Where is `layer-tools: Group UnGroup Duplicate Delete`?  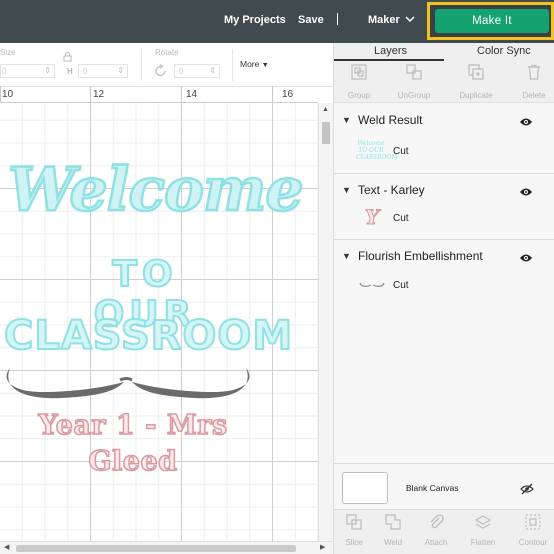 layer-tools: Group UnGroup Duplicate Delete is located at coordinates (444, 82).